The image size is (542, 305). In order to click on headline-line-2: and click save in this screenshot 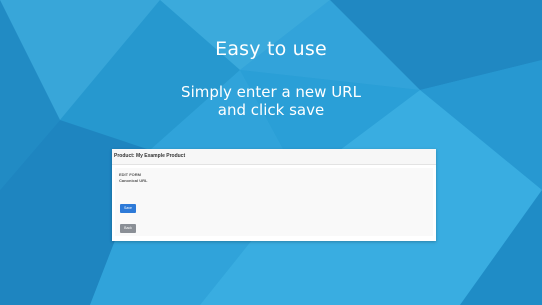, I will do `click(271, 110)`.